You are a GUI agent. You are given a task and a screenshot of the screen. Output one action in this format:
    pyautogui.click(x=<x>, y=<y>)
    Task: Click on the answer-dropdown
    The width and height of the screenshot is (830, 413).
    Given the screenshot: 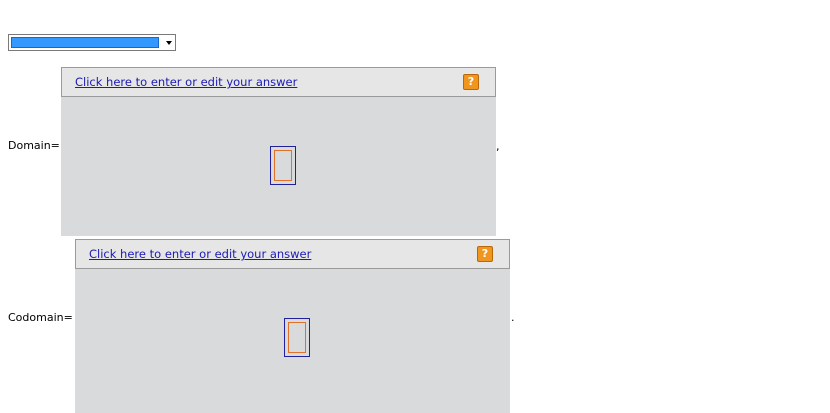 What is the action you would take?
    pyautogui.click(x=92, y=42)
    